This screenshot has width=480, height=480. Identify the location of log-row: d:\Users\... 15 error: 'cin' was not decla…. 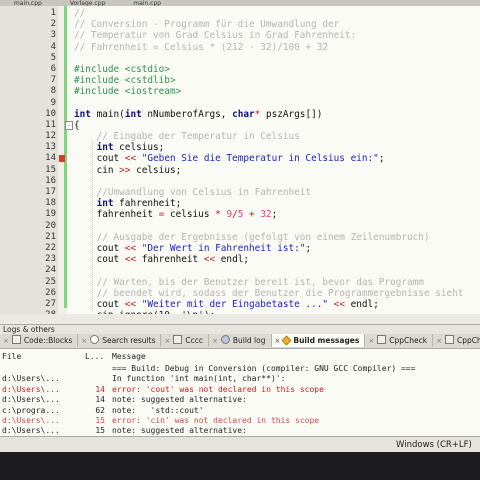
(240, 421).